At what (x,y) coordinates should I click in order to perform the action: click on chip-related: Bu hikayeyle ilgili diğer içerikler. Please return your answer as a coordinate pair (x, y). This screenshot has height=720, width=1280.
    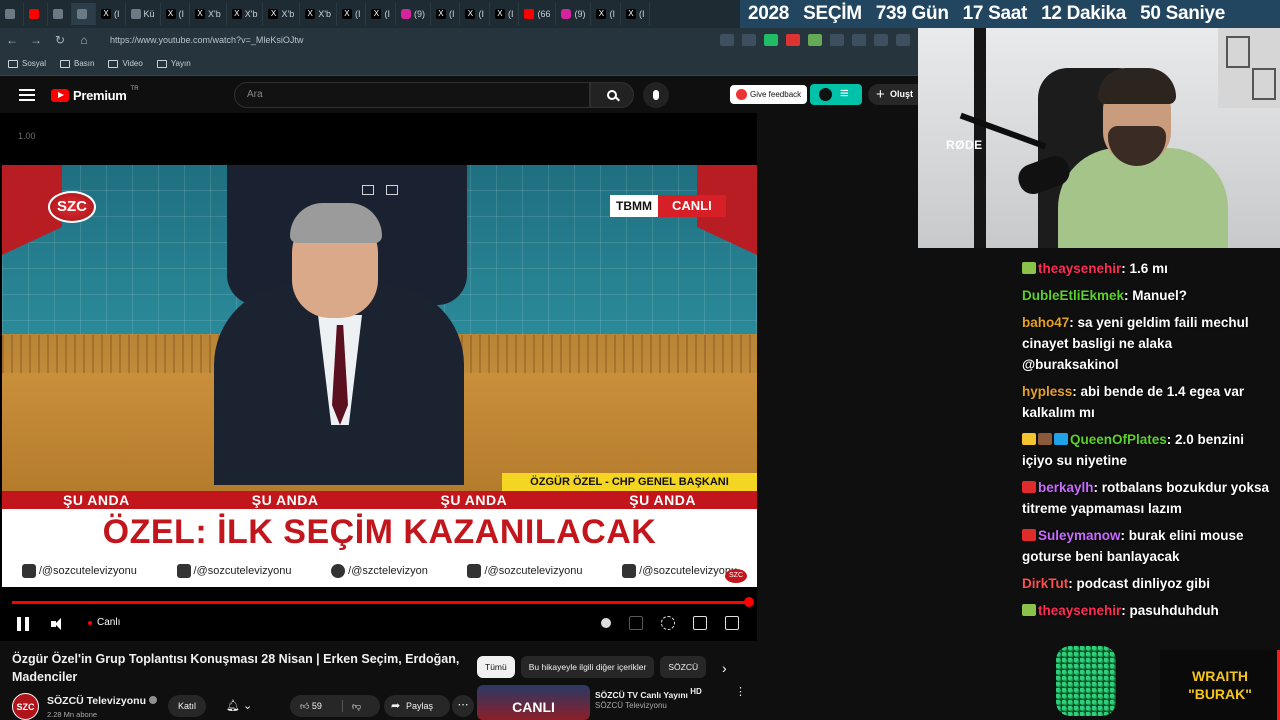
    Looking at the image, I should click on (587, 667).